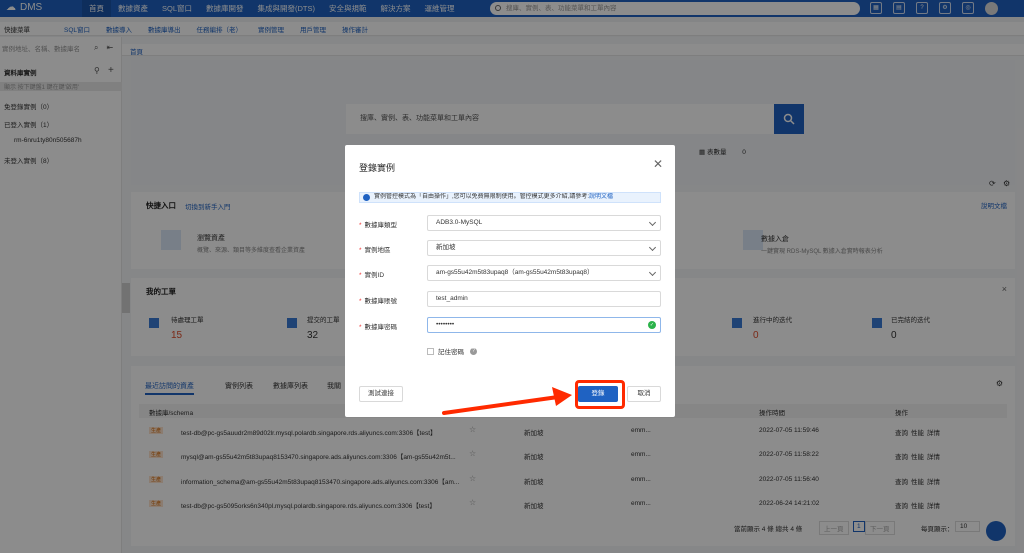 The height and width of the screenshot is (553, 1024). Describe the element at coordinates (473, 351) in the screenshot. I see `help-icon: ?` at that location.